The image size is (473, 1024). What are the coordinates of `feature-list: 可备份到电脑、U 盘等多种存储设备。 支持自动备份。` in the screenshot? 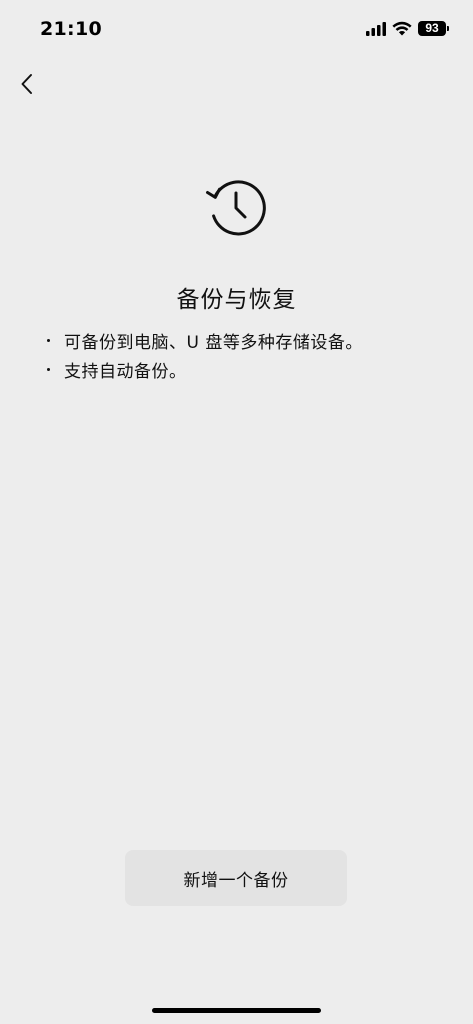 It's located at (202, 355).